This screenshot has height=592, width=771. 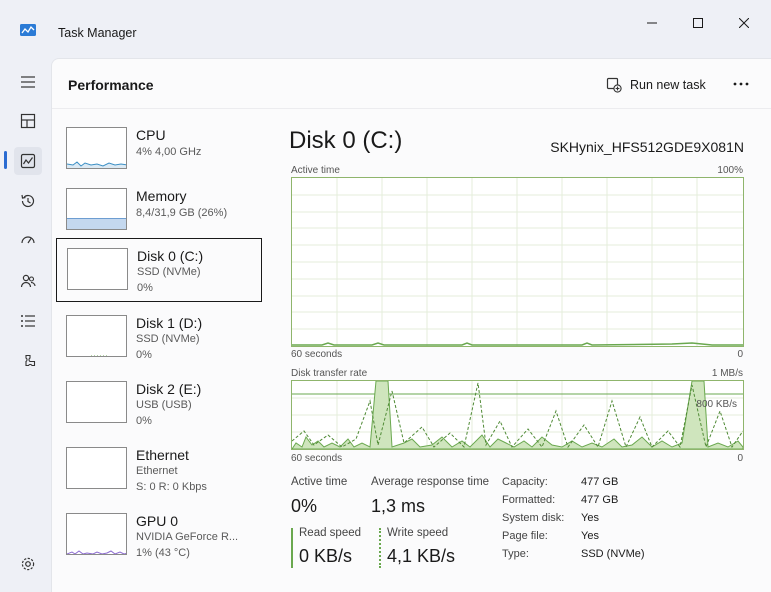 I want to click on run-new-task-button: Run new task, so click(x=656, y=85).